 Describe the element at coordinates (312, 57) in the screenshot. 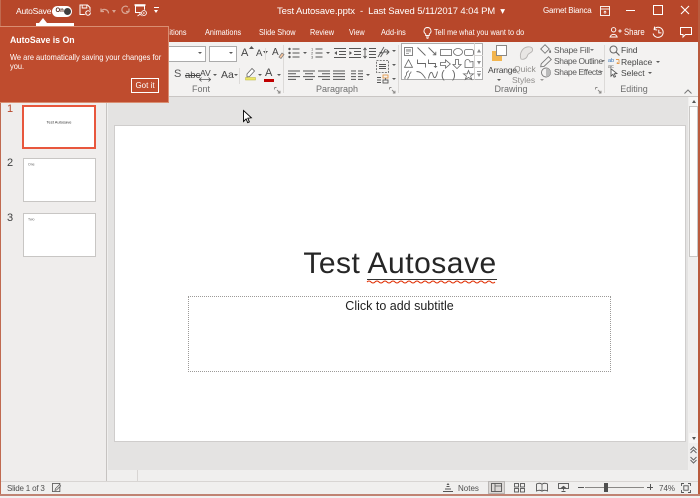

I see `svg-text: 3` at that location.